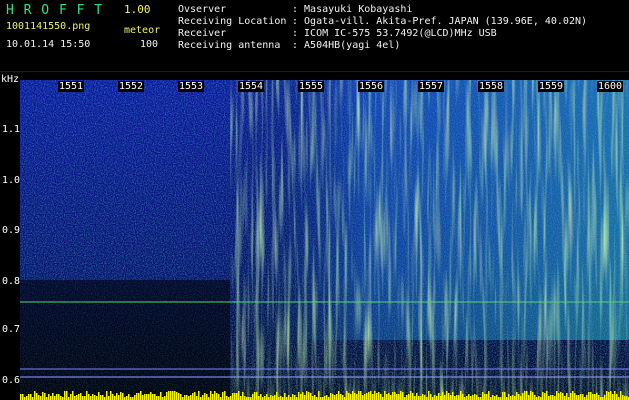 This screenshot has width=629, height=400. Describe the element at coordinates (314, 71) in the screenshot. I see `header-divider` at that location.